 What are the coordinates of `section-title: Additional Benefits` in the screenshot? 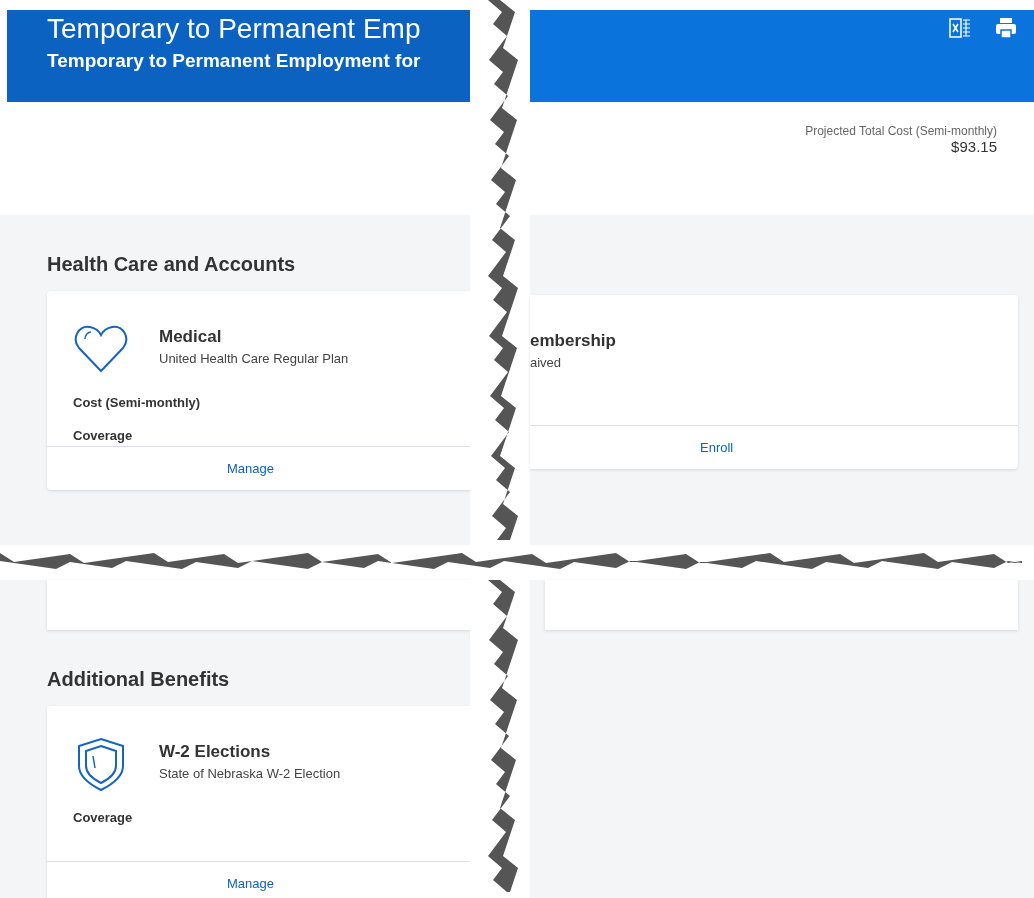 It's located at (138, 679).